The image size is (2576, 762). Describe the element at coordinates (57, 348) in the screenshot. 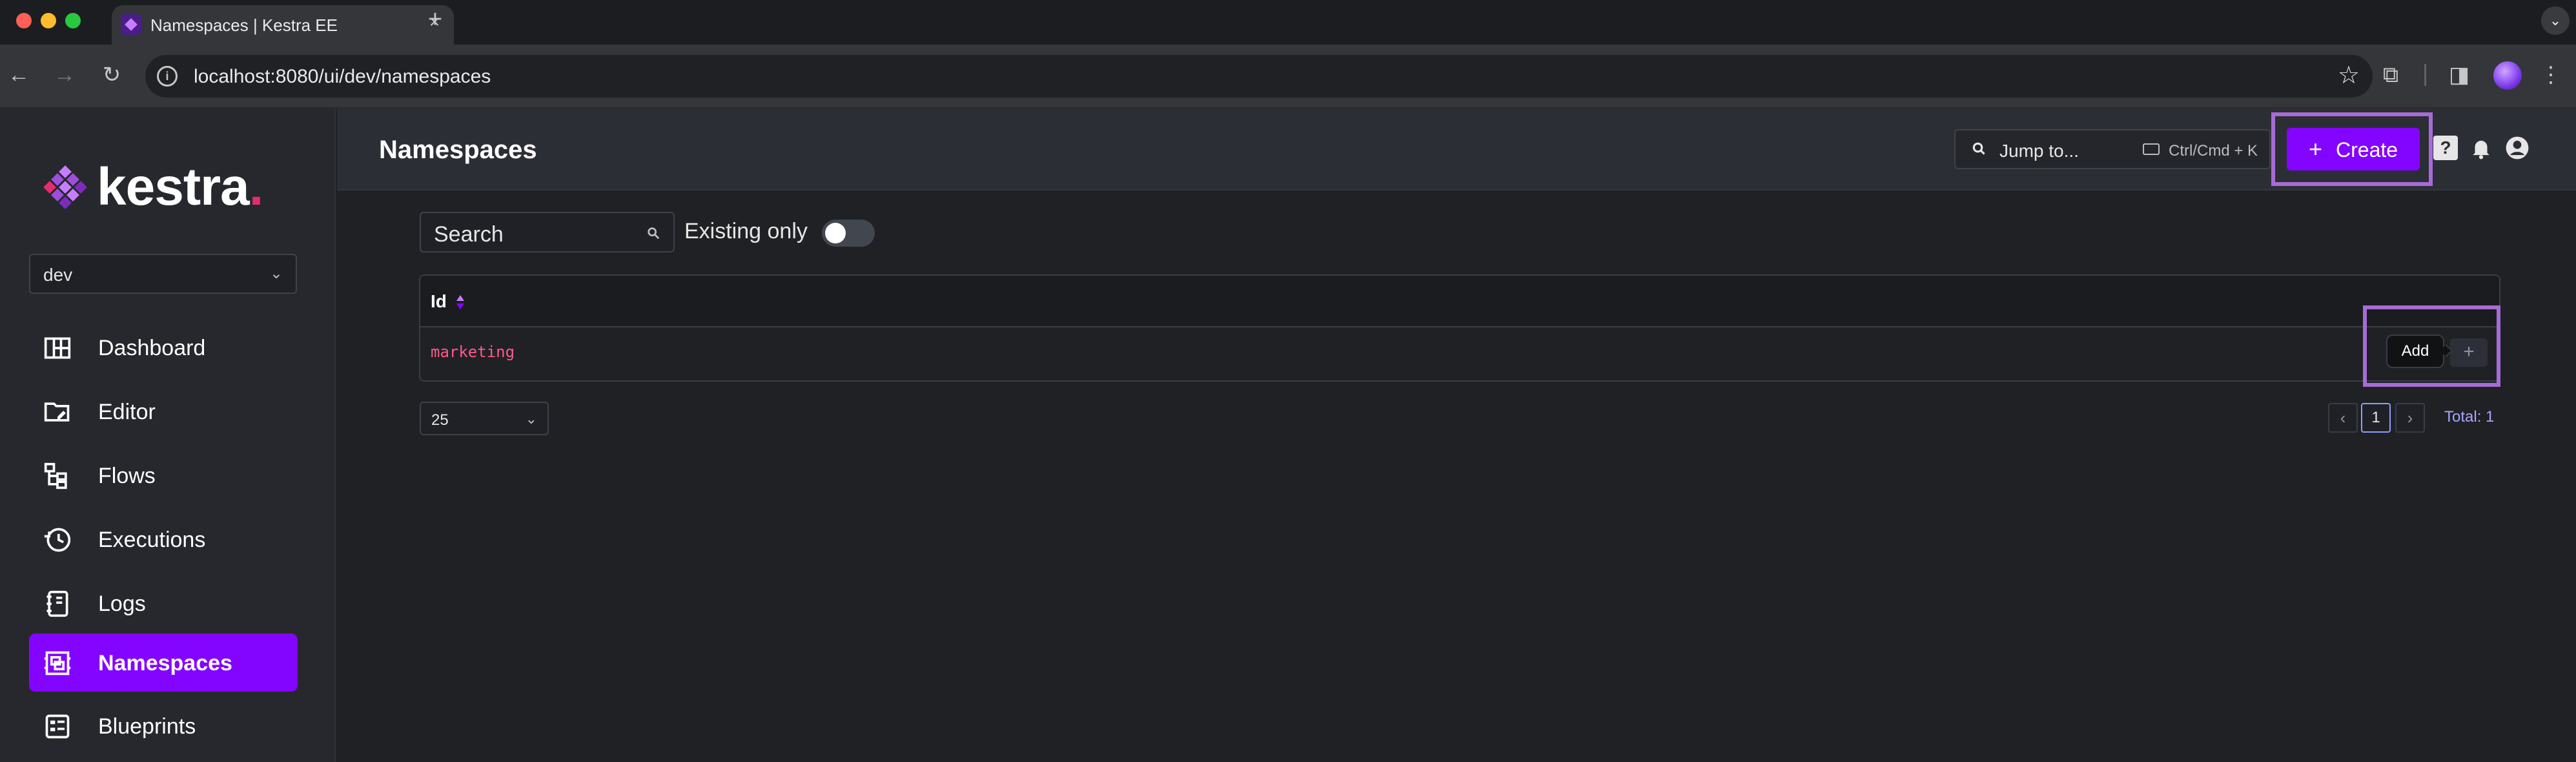

I see `dashboard-icon` at that location.